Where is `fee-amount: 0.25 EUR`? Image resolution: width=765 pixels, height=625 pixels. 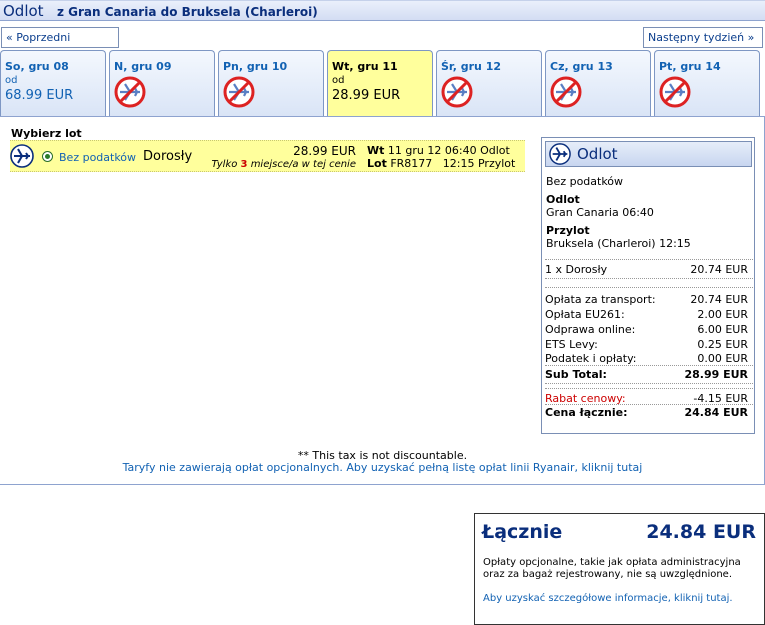 fee-amount: 0.25 EUR is located at coordinates (722, 344).